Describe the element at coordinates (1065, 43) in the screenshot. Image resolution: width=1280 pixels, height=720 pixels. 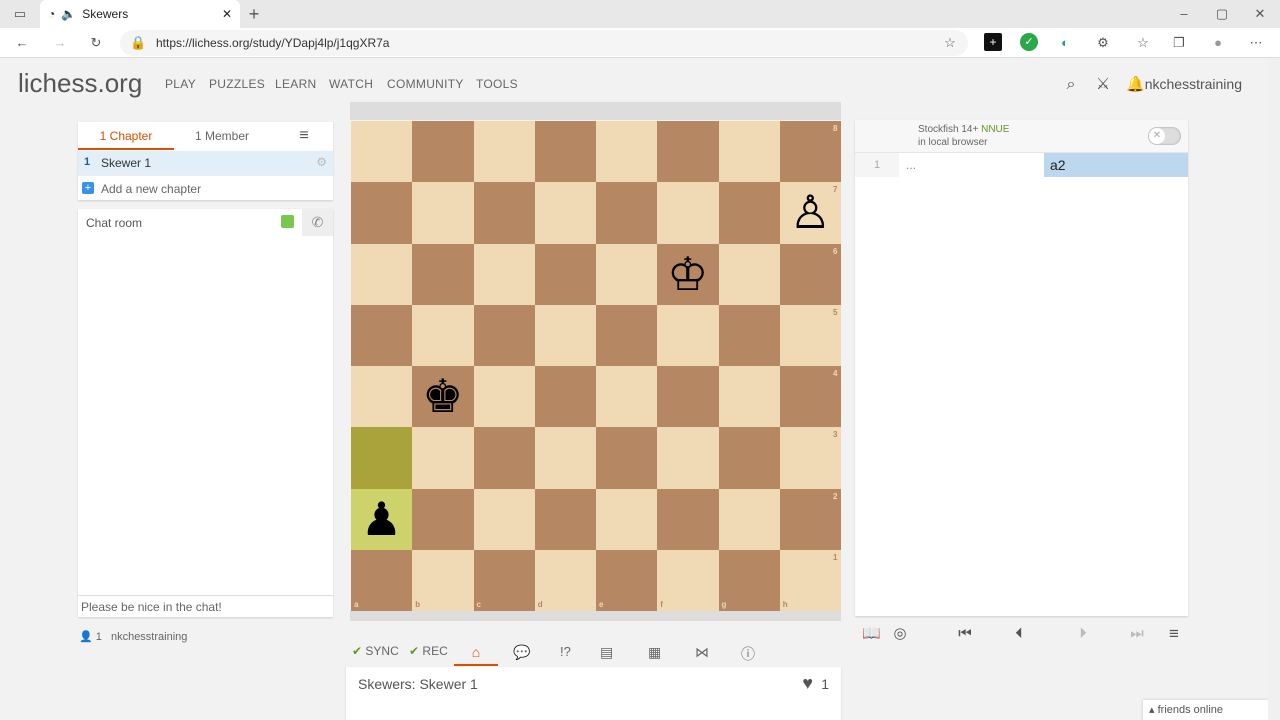
I see `extension-circle-icon: ◐` at that location.